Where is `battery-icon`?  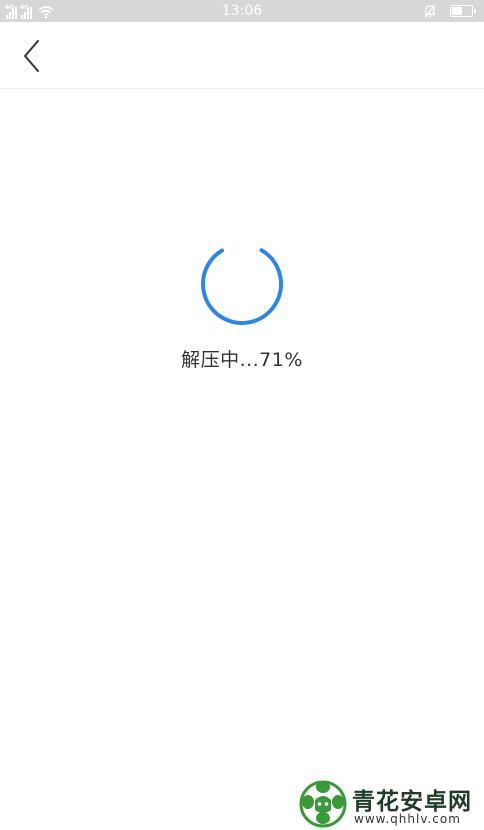
battery-icon is located at coordinates (463, 11).